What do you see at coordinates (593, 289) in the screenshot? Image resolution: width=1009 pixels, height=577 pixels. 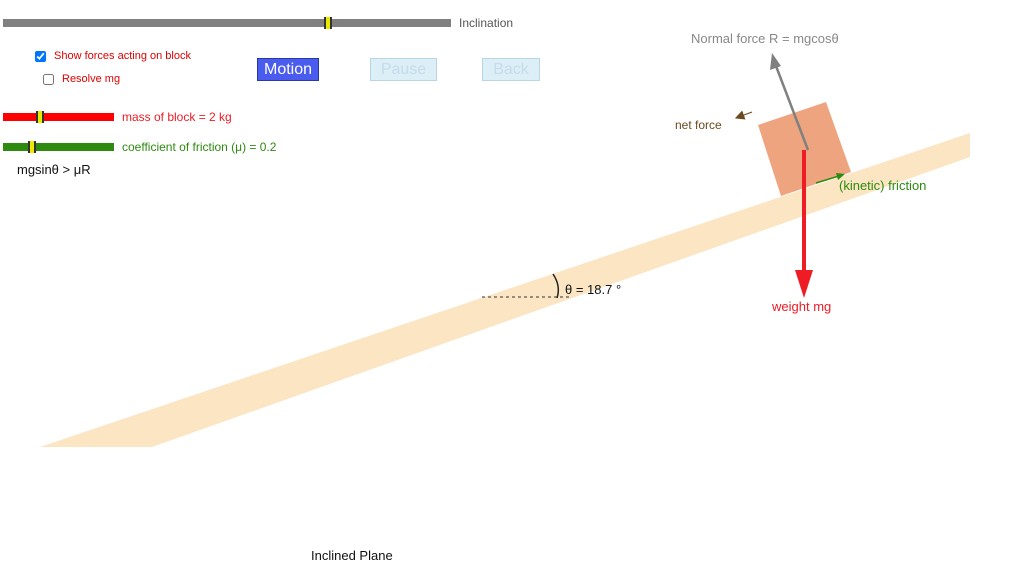 I see `angle-label: θ = 18.7 °` at bounding box center [593, 289].